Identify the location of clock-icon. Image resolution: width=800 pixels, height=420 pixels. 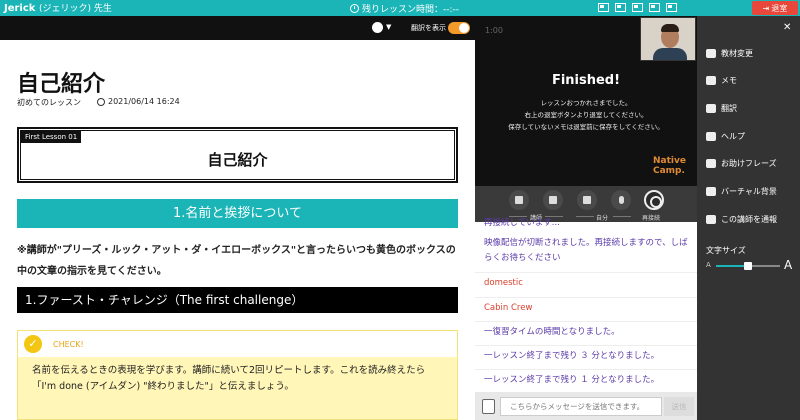
(354, 8).